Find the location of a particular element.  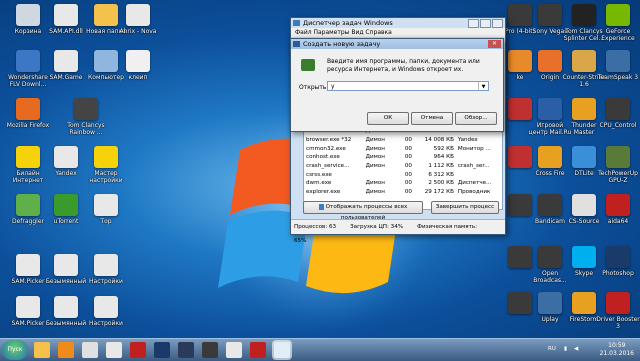

table-cell: Yandex is located at coordinates (467, 140).